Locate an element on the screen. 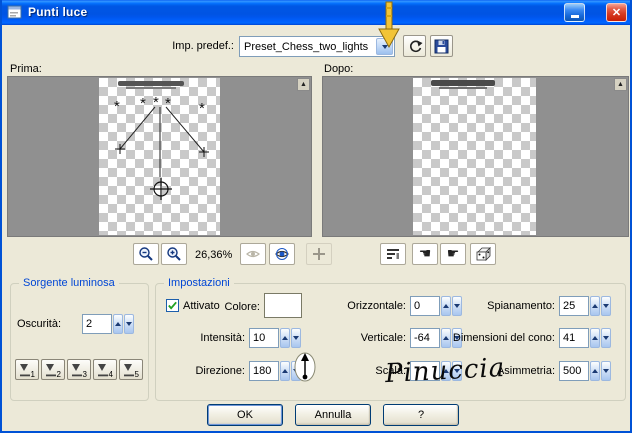  smoothing-input is located at coordinates (574, 306).